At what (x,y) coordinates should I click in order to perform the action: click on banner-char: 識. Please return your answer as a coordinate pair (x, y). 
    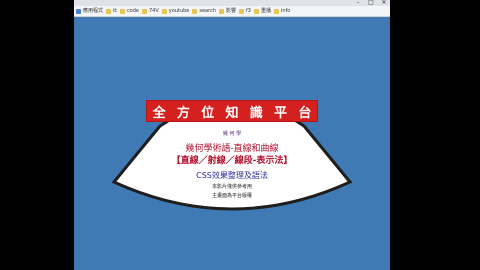
    Looking at the image, I should click on (256, 113).